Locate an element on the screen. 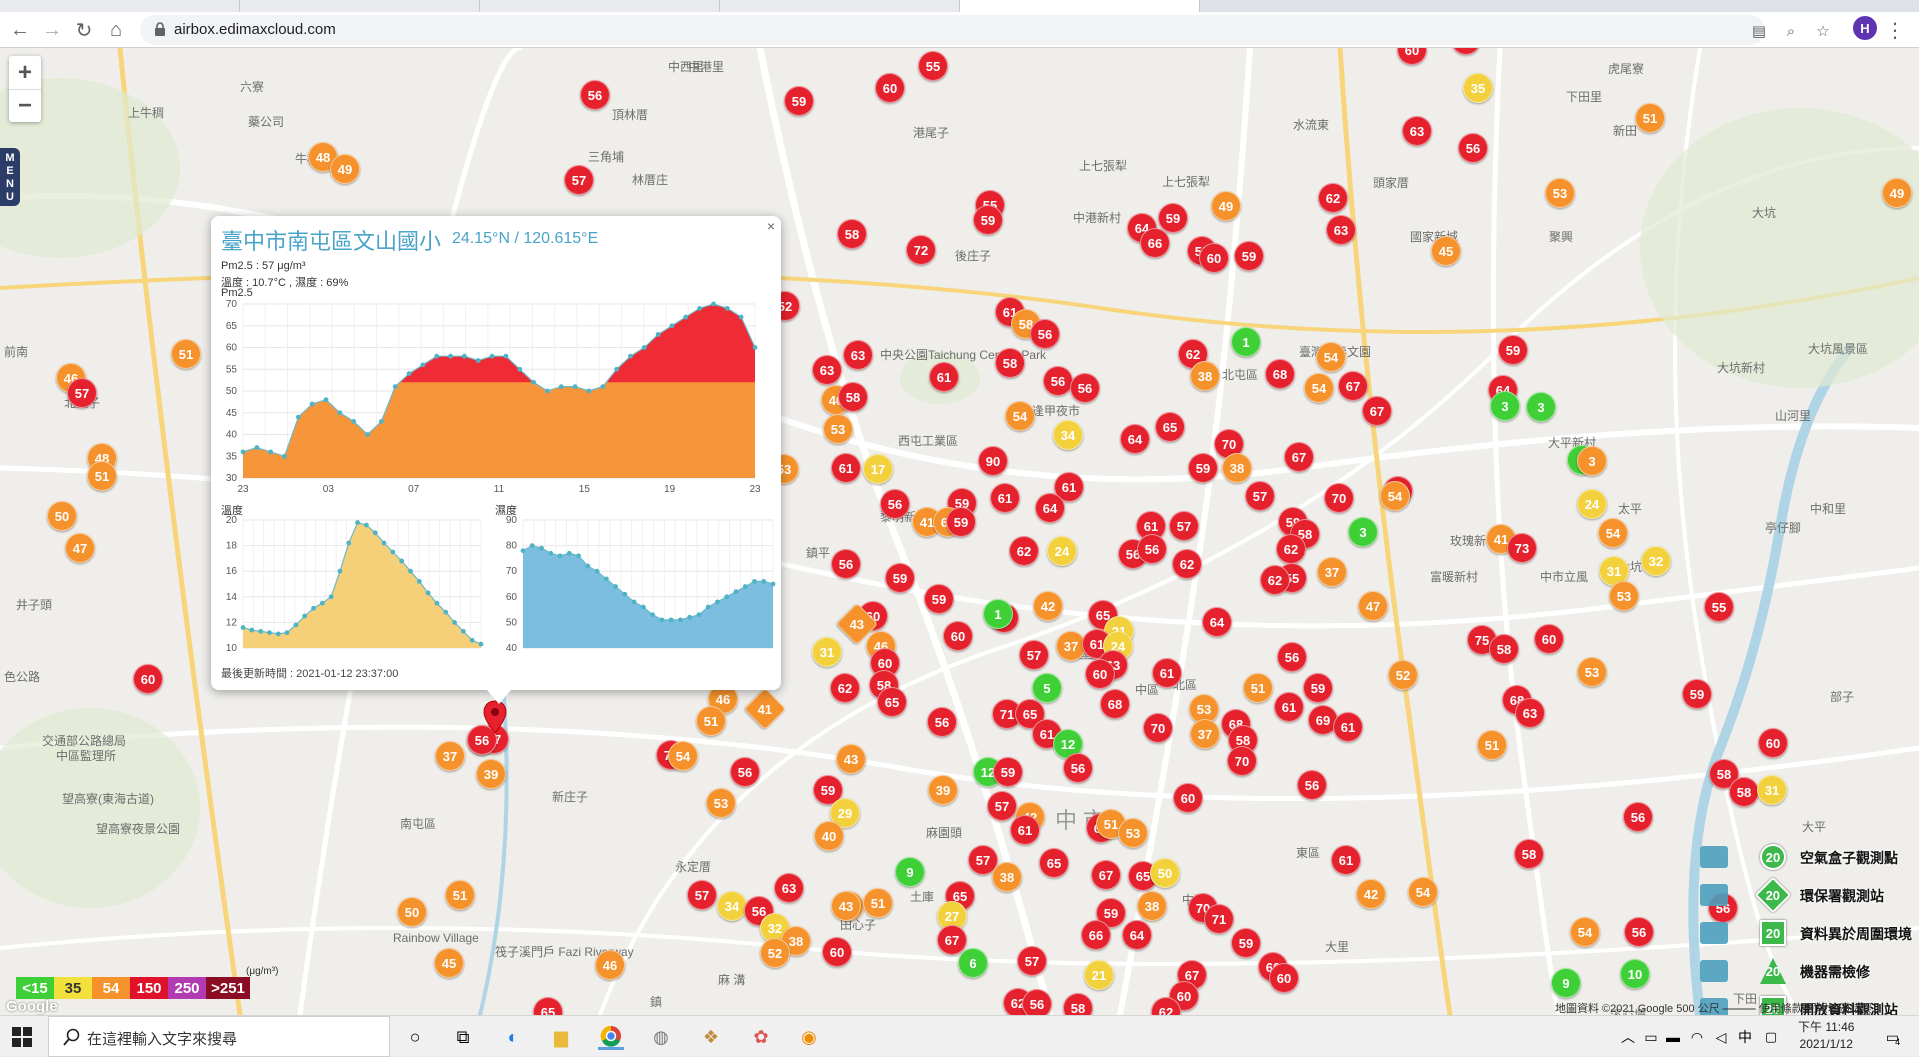 This screenshot has height=1057, width=1919. airbox-marker: 62 is located at coordinates (1024, 551).